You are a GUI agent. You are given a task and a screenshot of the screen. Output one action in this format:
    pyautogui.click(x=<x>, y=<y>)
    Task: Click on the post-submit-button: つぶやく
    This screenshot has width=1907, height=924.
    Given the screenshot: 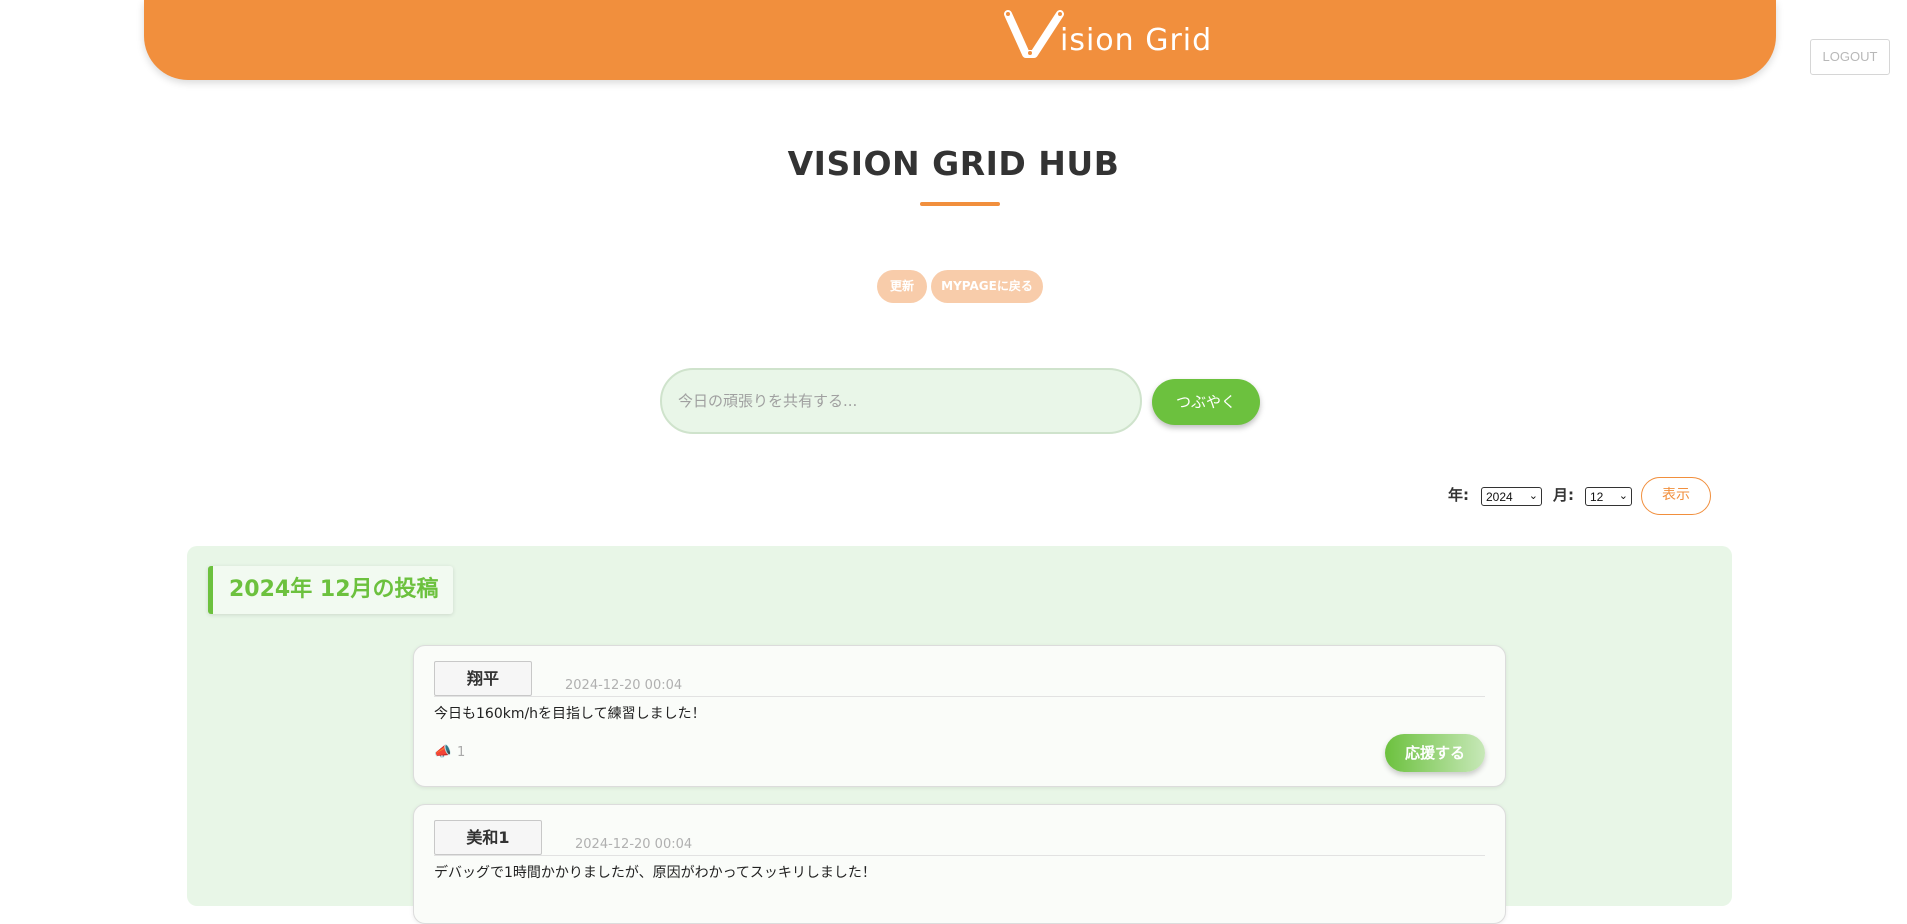 What is the action you would take?
    pyautogui.click(x=1206, y=402)
    